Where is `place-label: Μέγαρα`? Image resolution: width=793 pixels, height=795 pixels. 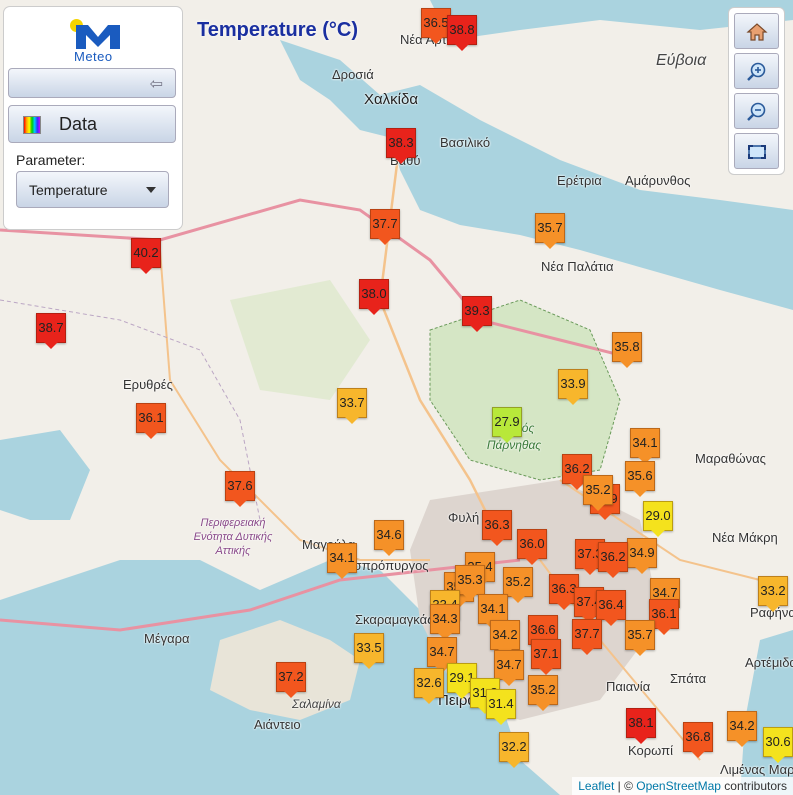
place-label: Μέγαρα is located at coordinates (167, 638).